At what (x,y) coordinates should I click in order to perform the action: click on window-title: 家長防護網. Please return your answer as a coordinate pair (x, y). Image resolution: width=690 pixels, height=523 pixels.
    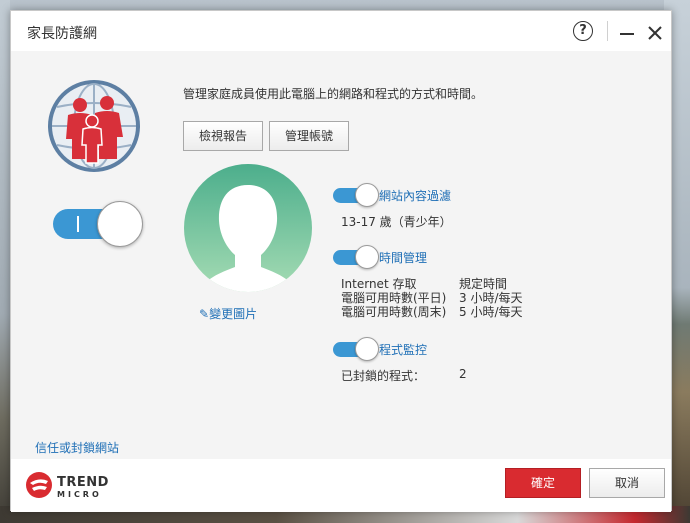
    Looking at the image, I should click on (62, 34).